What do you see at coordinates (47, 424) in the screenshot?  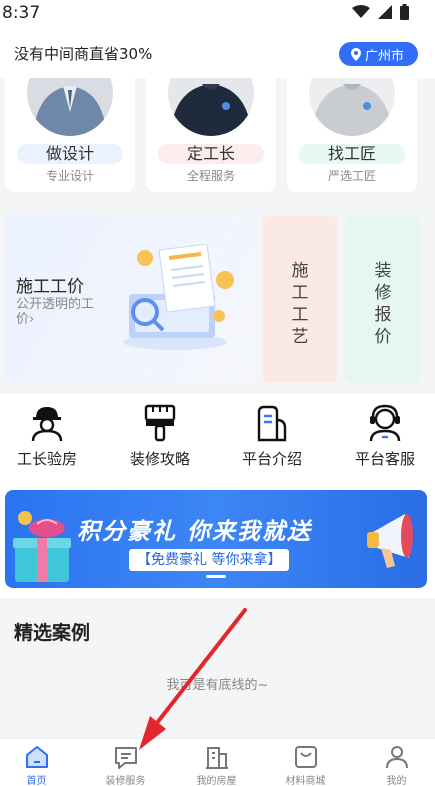 I see `foreman-icon` at bounding box center [47, 424].